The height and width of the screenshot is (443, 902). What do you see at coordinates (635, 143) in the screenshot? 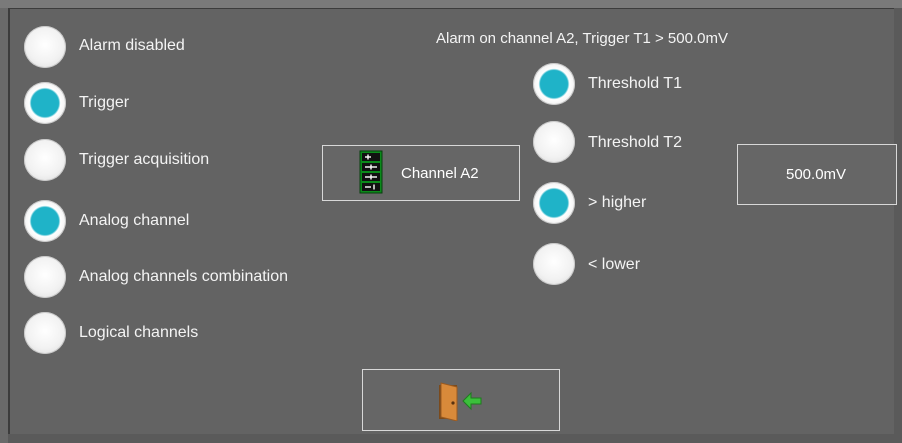
I see `label-threshold-t2: Threshold T2` at bounding box center [635, 143].